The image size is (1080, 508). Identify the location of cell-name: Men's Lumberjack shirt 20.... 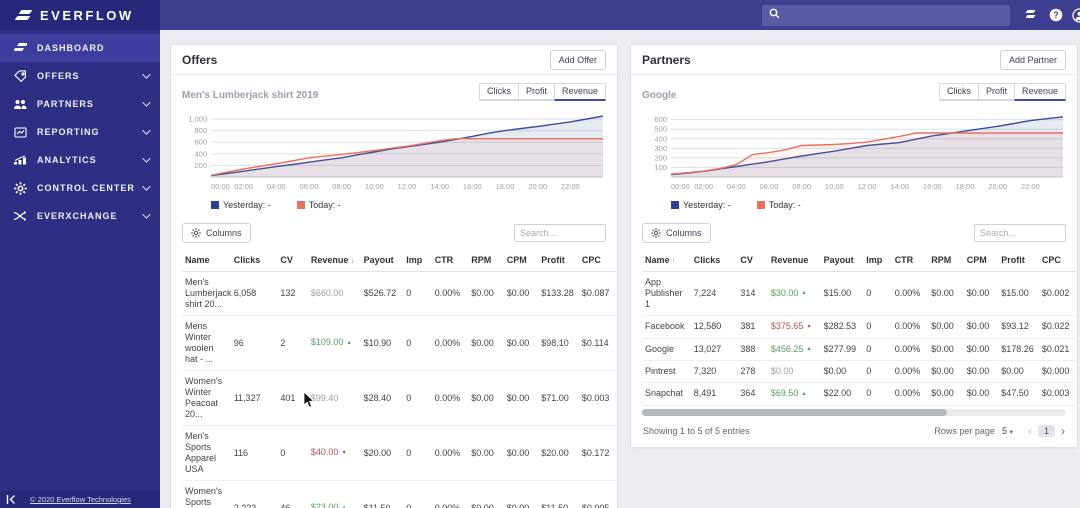
(207, 293).